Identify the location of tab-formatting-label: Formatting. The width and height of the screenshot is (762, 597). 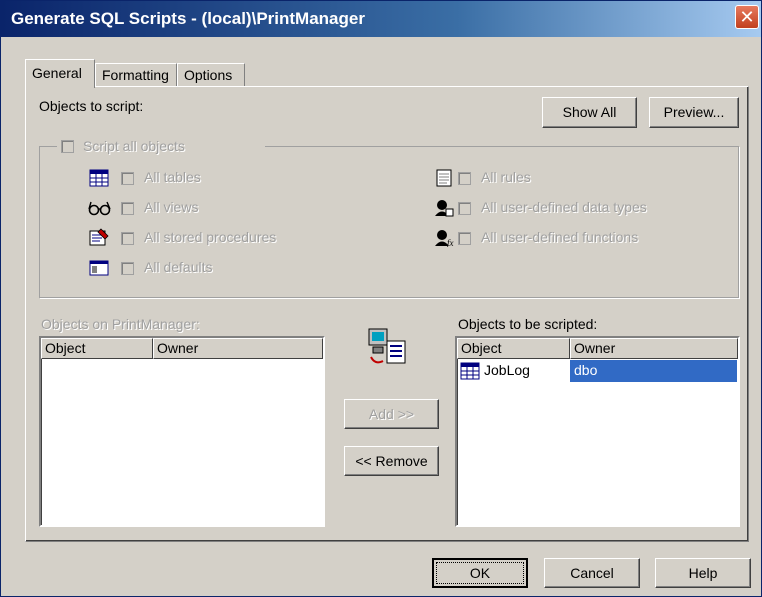
(135, 75).